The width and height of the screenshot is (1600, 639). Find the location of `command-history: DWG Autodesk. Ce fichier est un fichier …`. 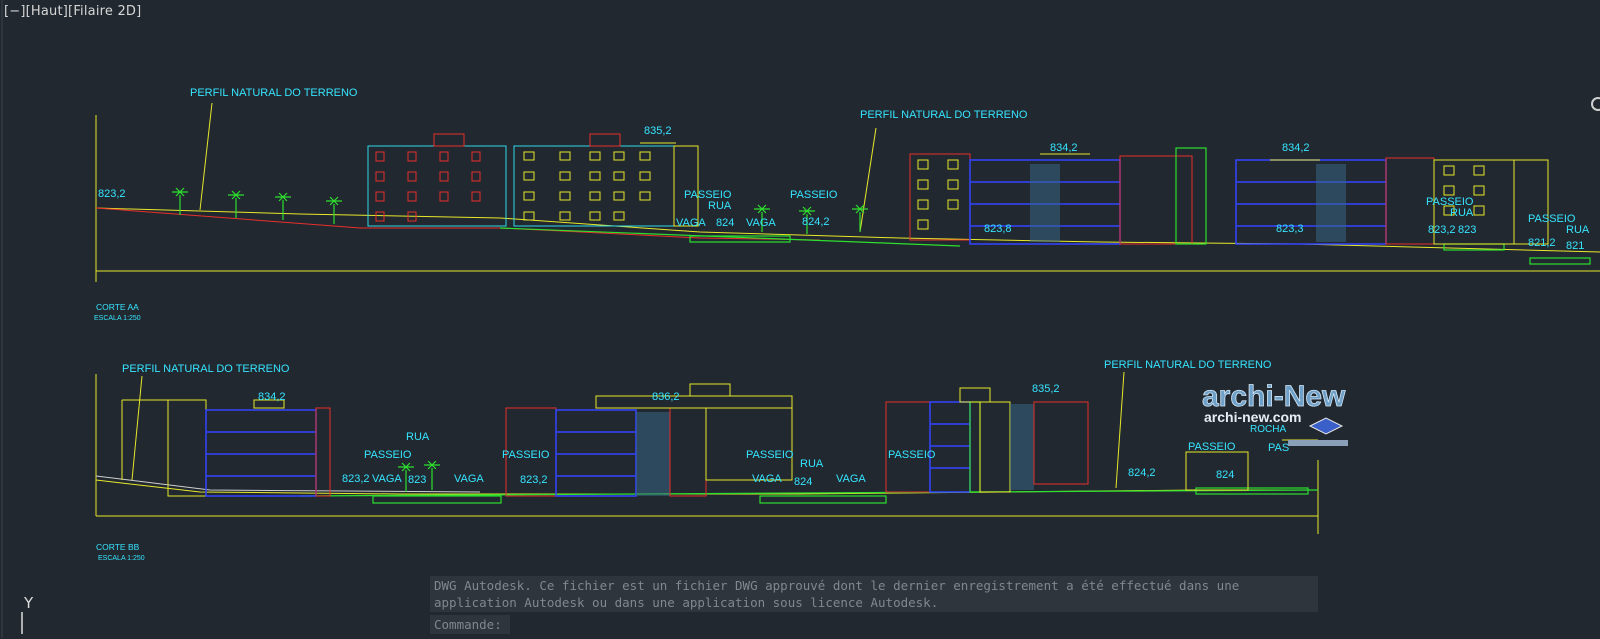

command-history: DWG Autodesk. Ce fichier est un fichier … is located at coordinates (874, 594).